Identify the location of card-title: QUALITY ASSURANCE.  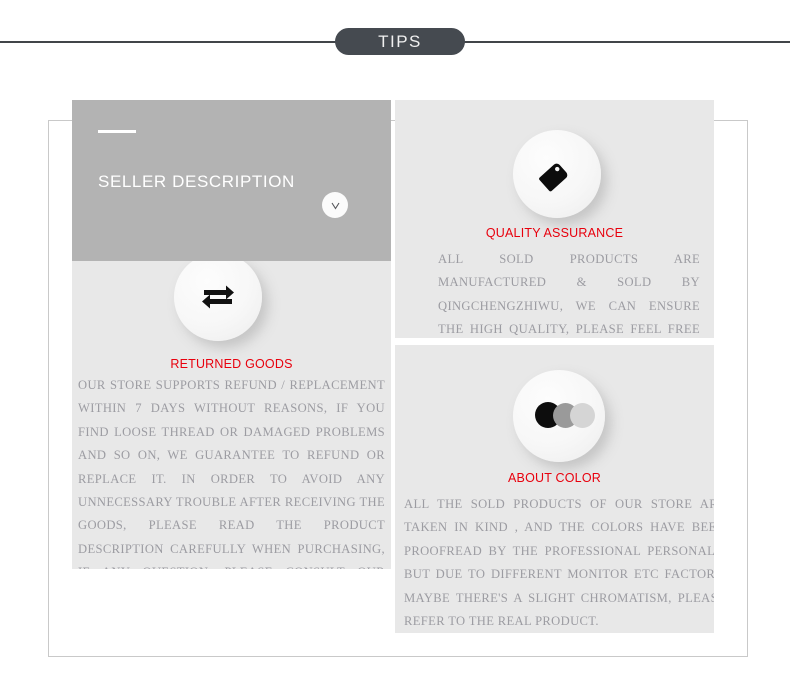
(554, 233).